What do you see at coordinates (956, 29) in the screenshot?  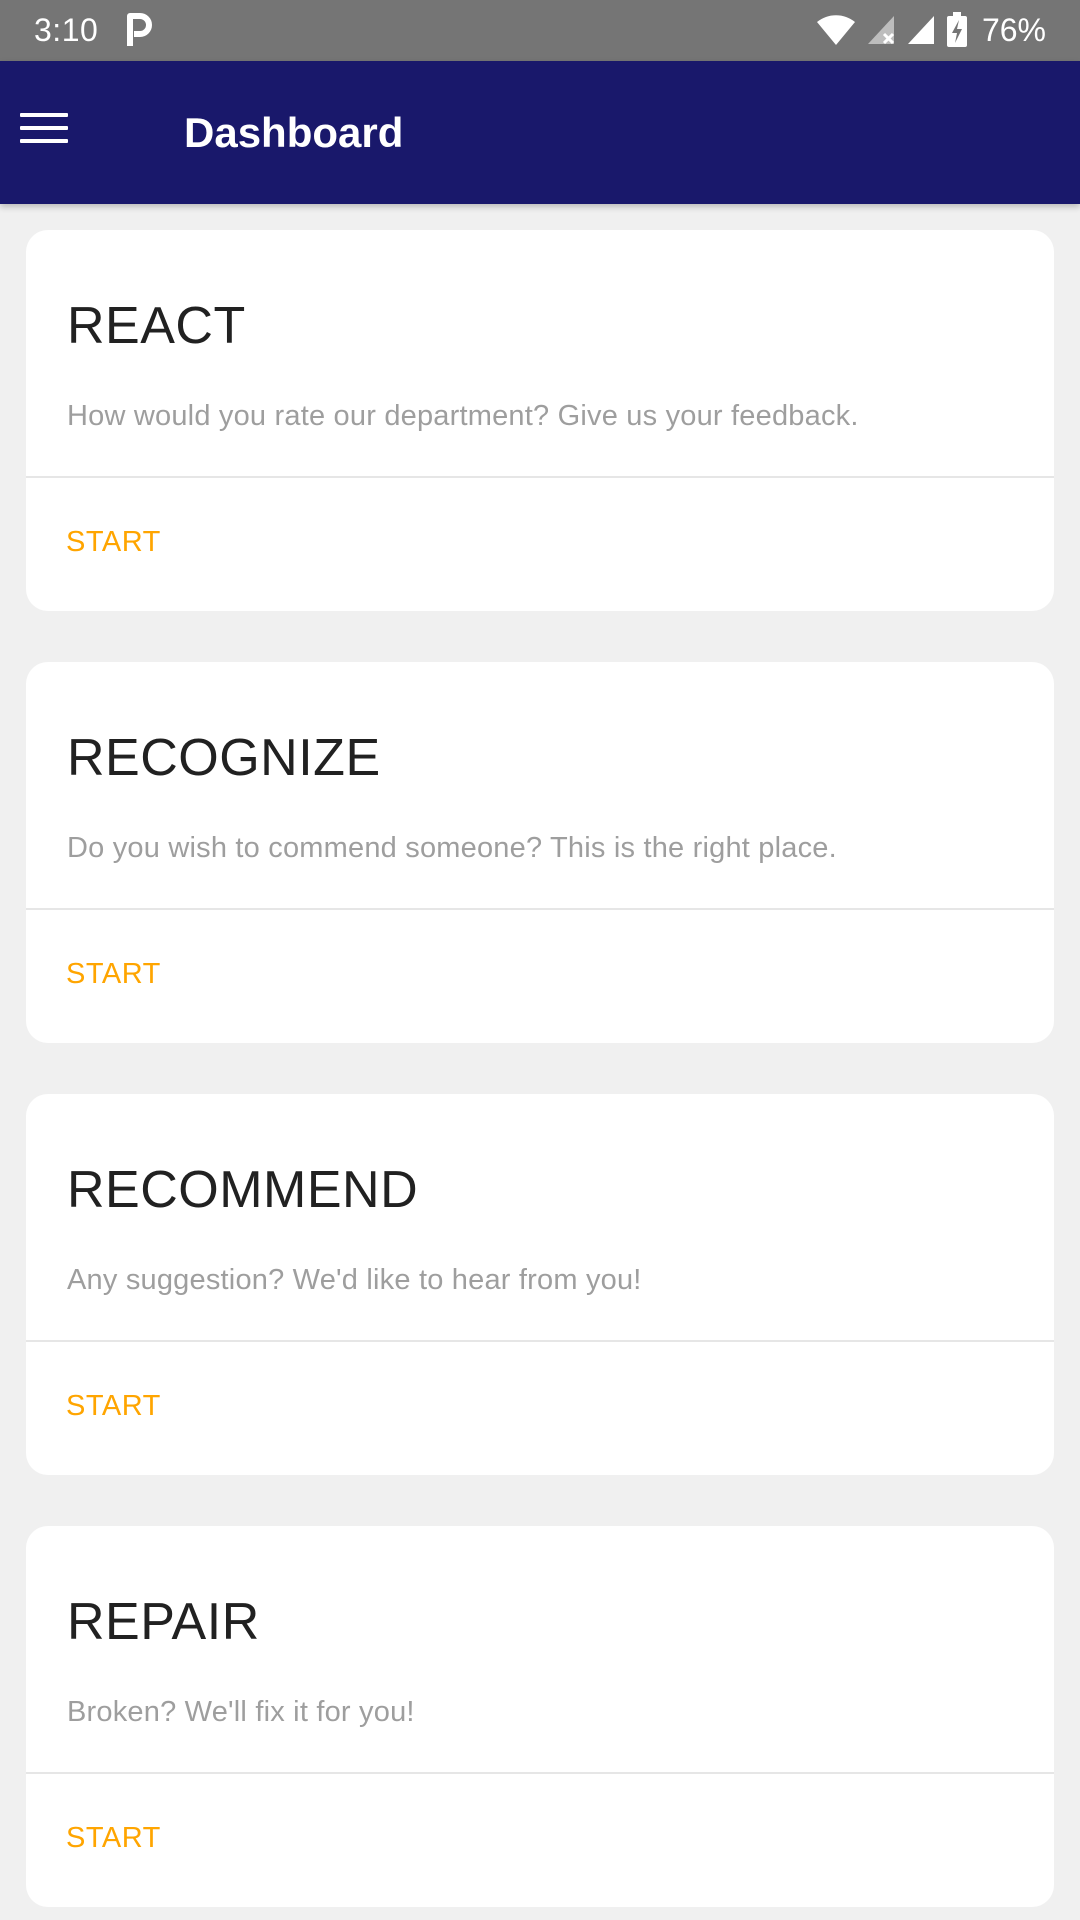 I see `battery-charging-icon` at bounding box center [956, 29].